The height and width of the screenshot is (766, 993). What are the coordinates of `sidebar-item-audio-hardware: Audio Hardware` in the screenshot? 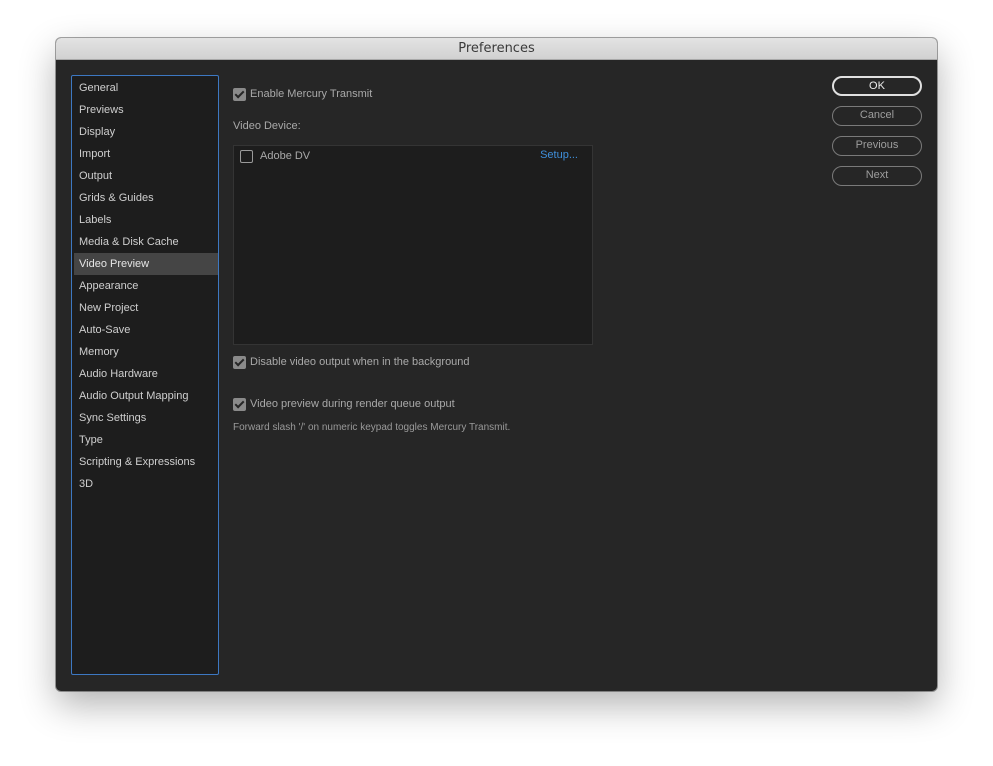 It's located at (146, 374).